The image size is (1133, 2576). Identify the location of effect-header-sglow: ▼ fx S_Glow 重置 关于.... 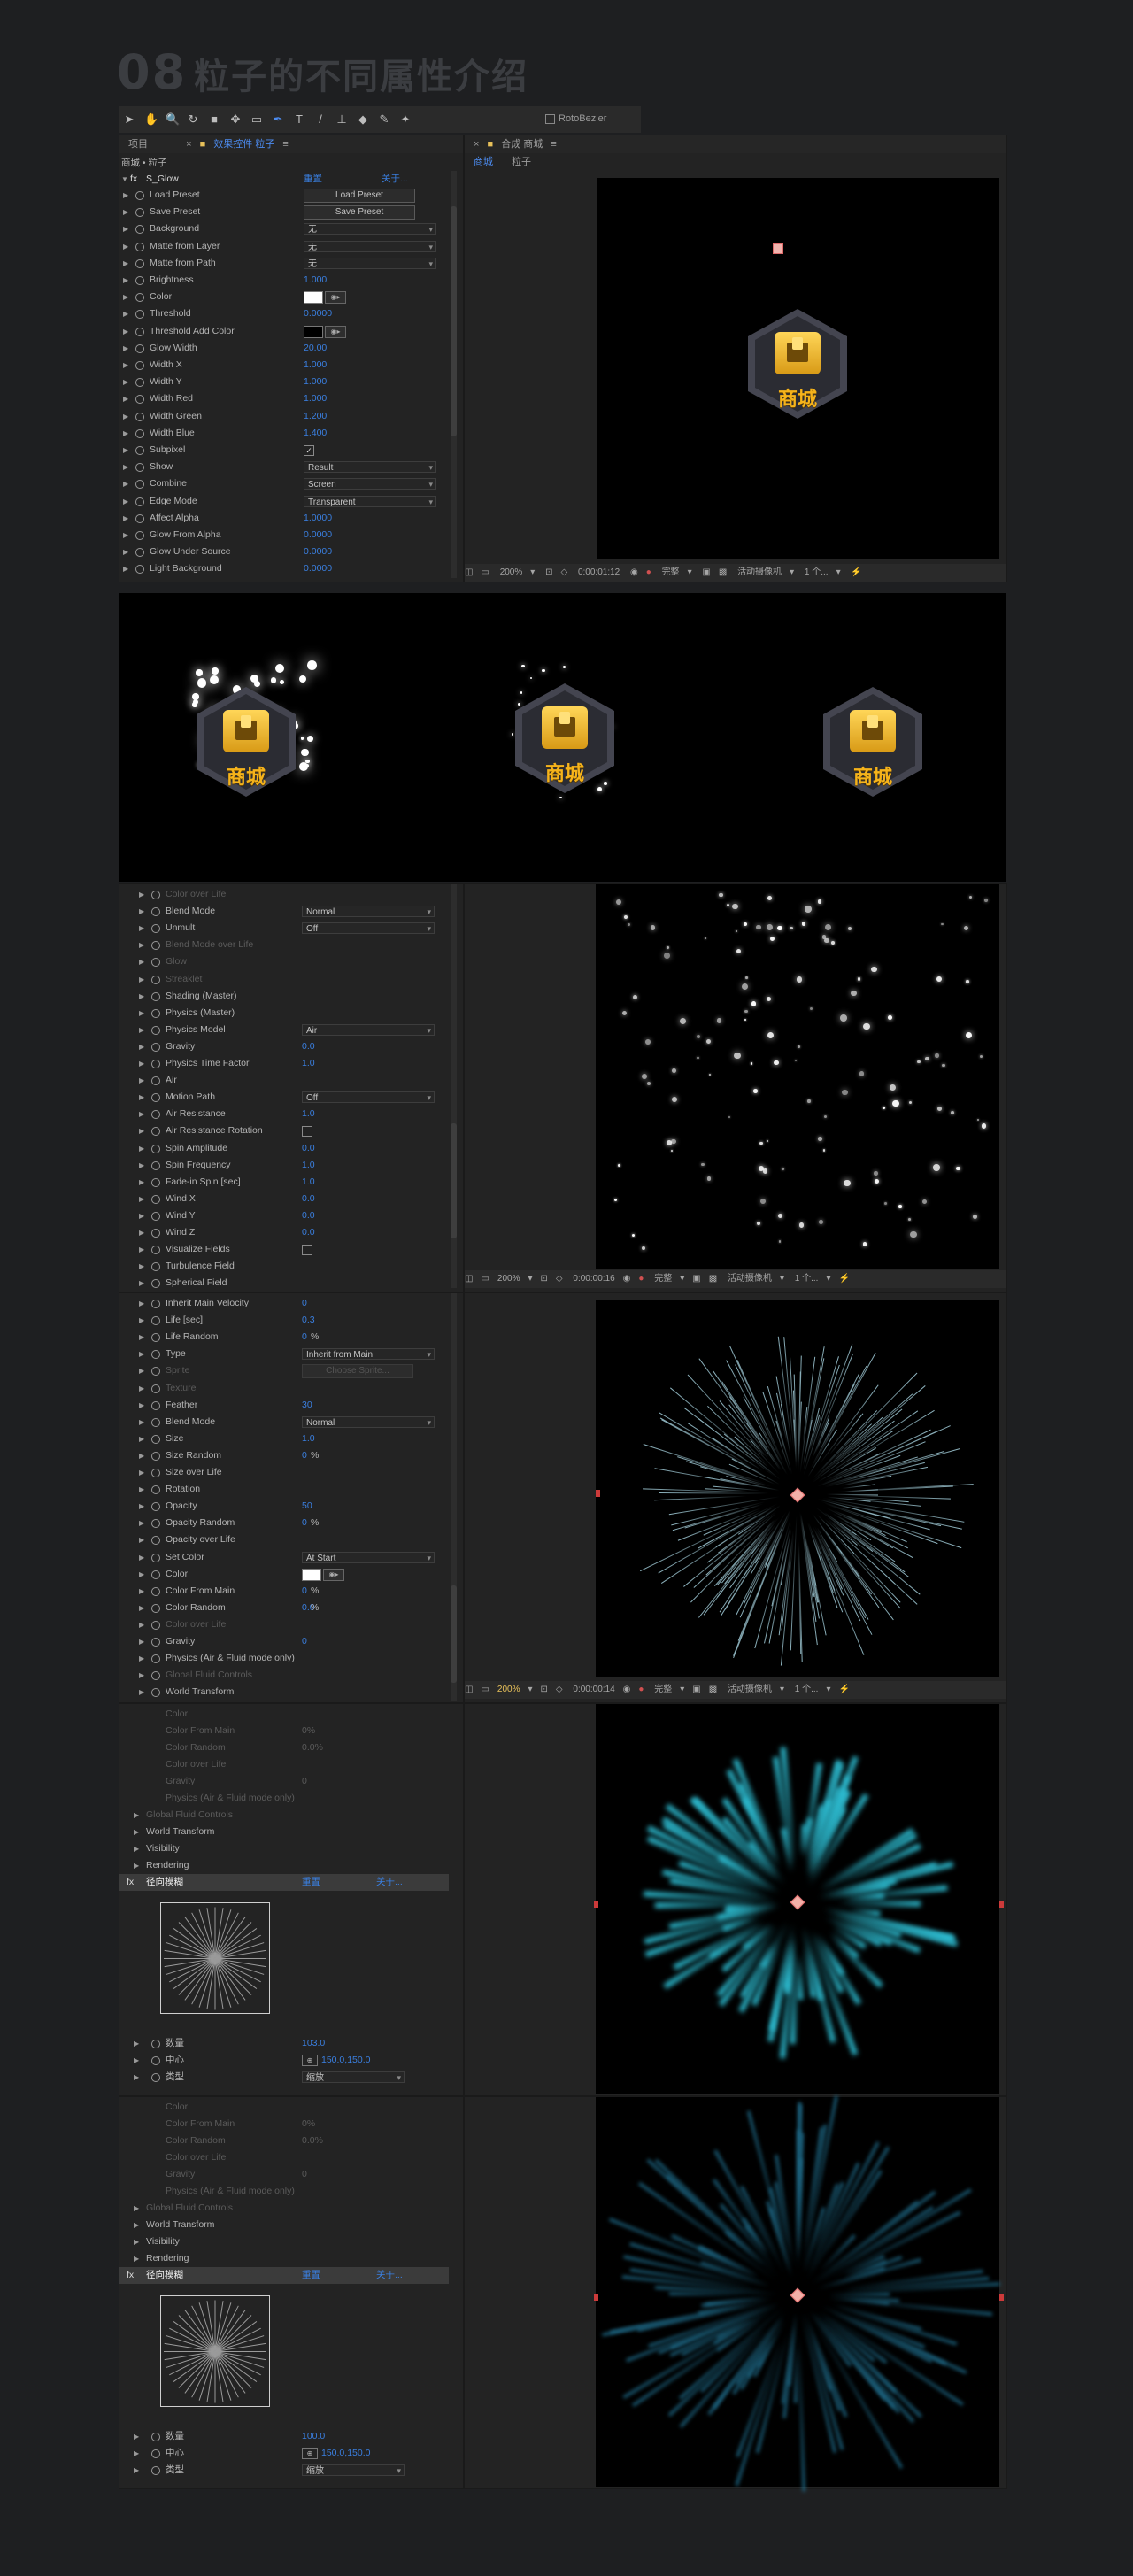
(284, 179).